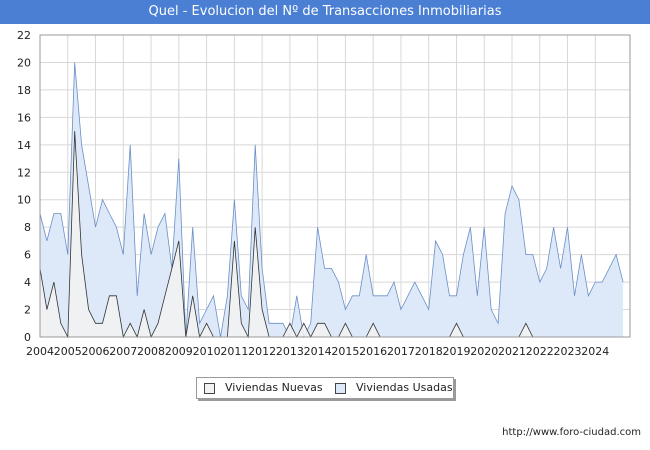  Describe the element at coordinates (96, 351) in the screenshot. I see `x-tick-label: 2006` at that location.